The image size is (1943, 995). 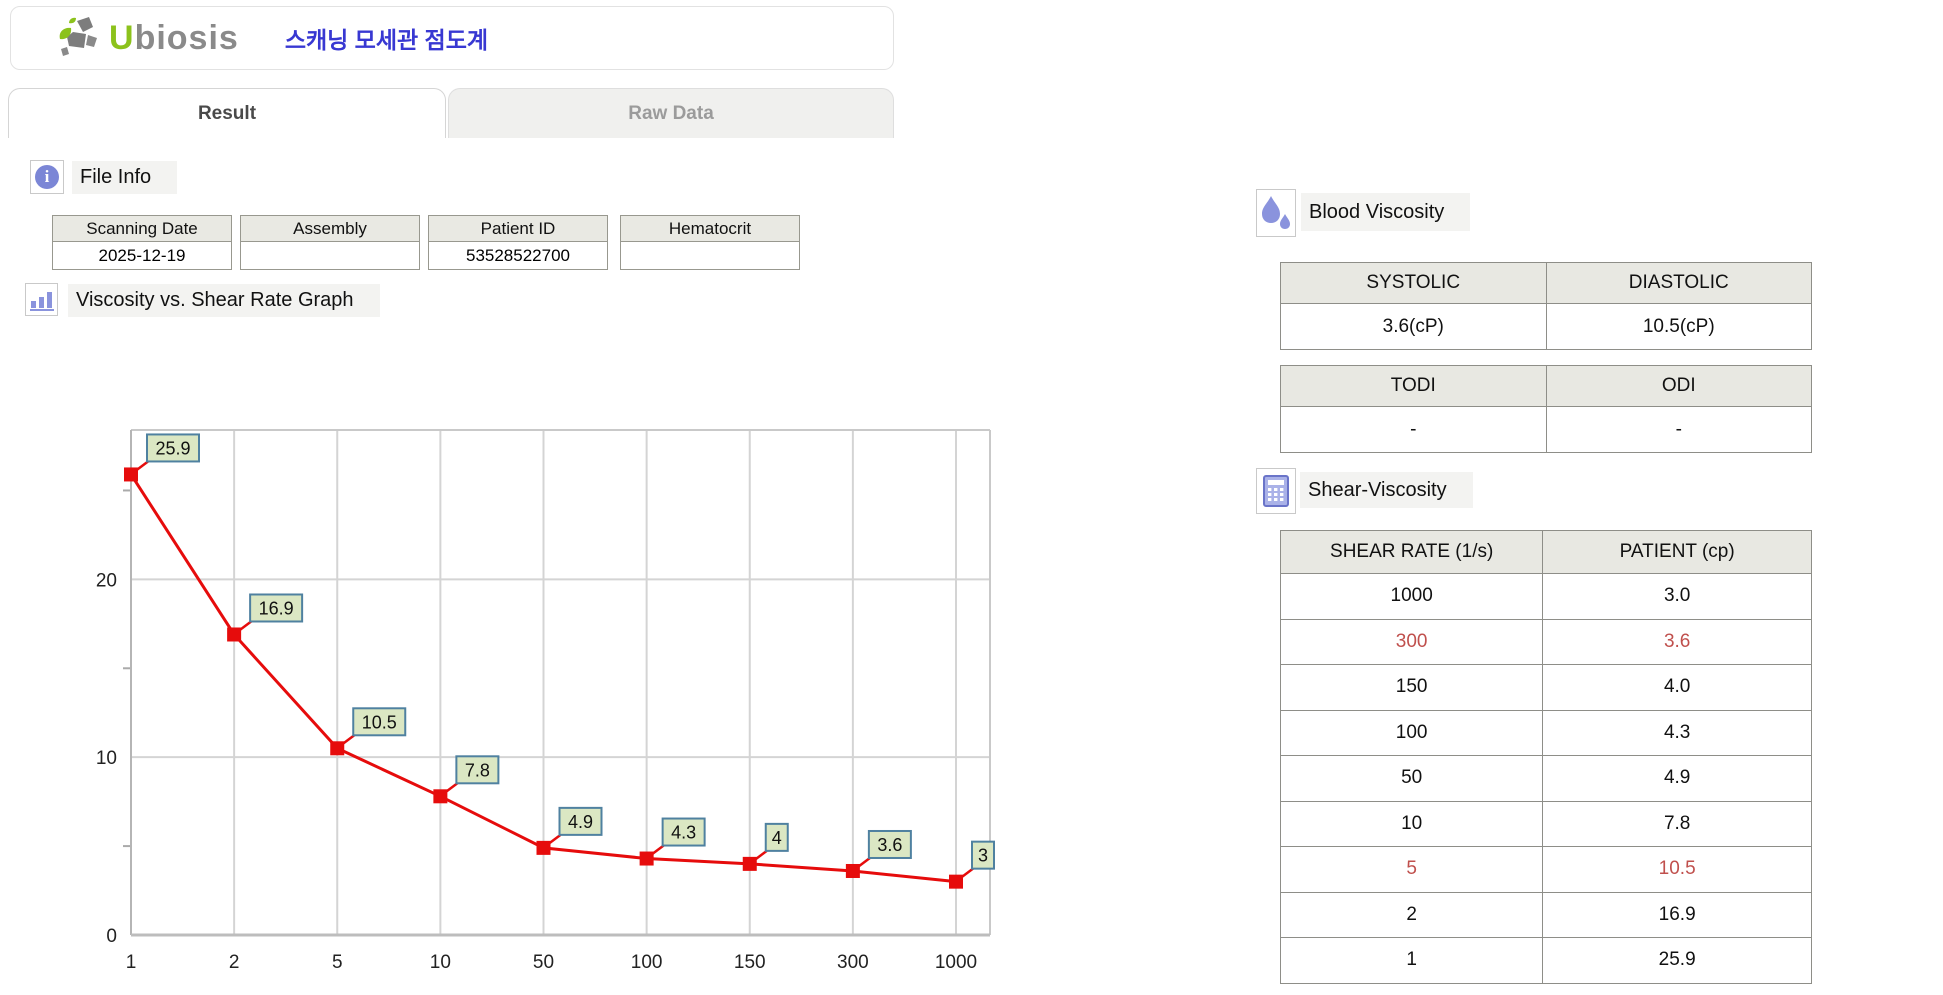 I want to click on table-row: 100 4.3, so click(x=1545, y=732).